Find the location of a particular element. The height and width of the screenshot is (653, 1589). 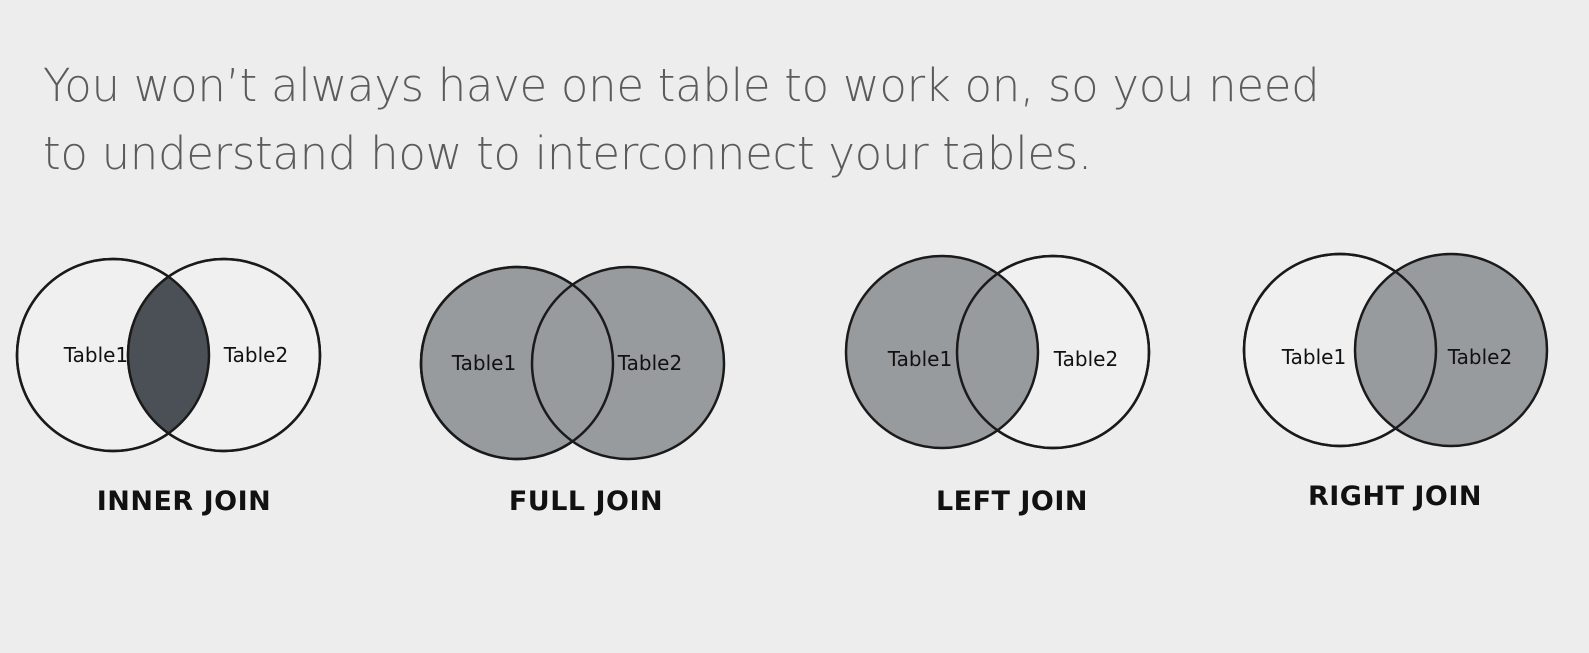

full-join-diagram: Table1 Table2 FULL JOIN is located at coordinates (572, 391).